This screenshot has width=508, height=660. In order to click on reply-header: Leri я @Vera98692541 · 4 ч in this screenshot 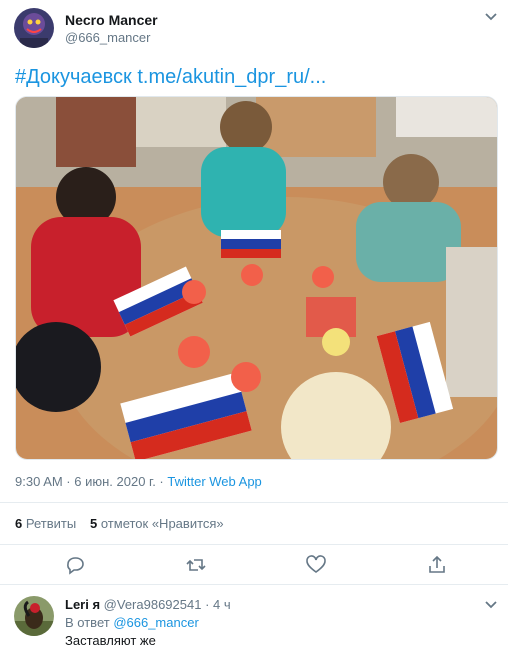, I will do `click(148, 604)`.